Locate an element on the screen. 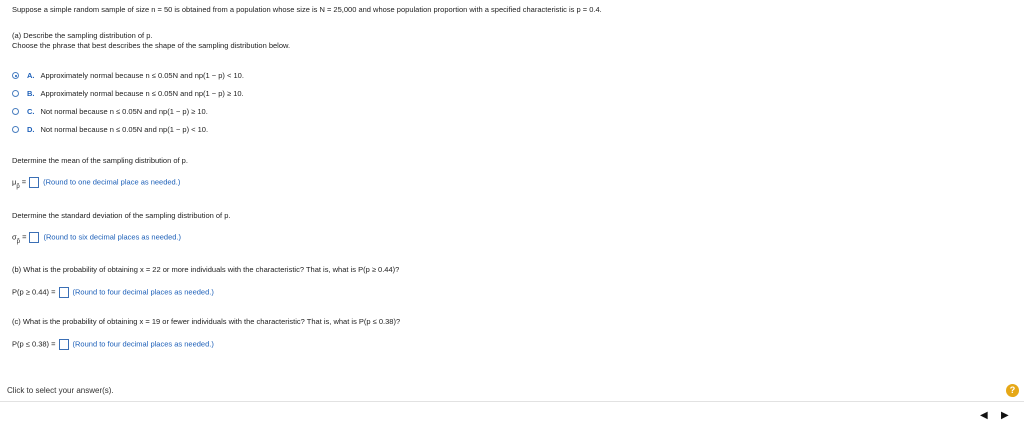 The height and width of the screenshot is (432, 1024). part-c-label: P(p ≤ 0.38) = is located at coordinates (34, 344).